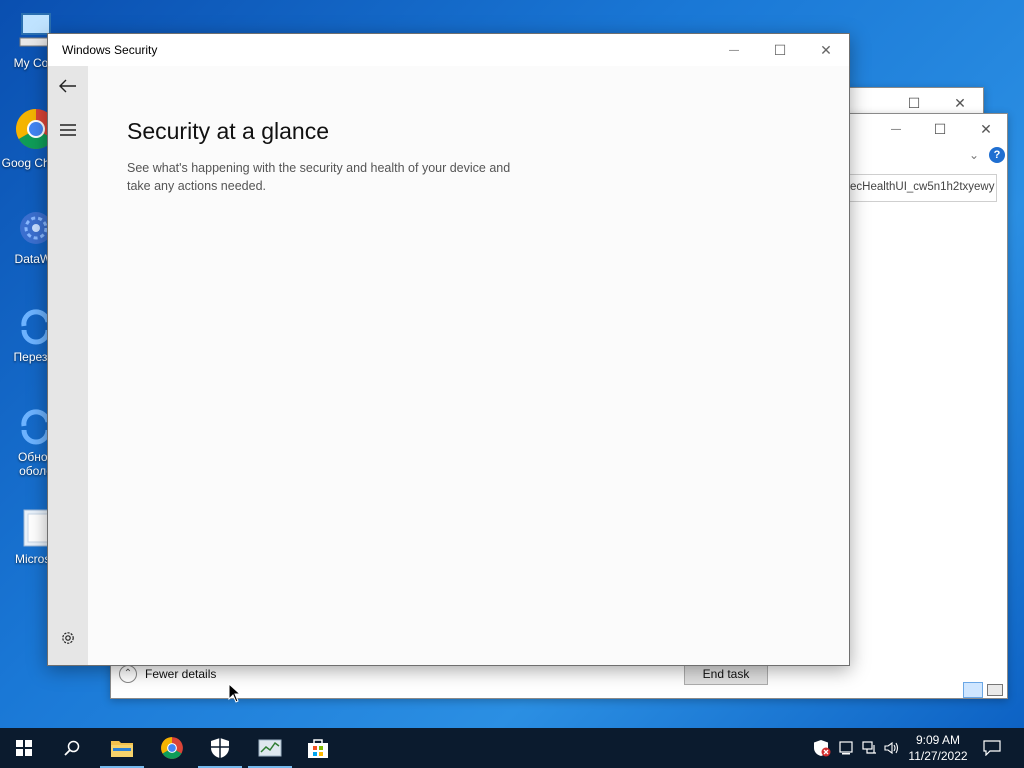 Image resolution: width=1024 pixels, height=768 pixels. Describe the element at coordinates (938, 740) in the screenshot. I see `clock-time: 9:09 AM` at that location.